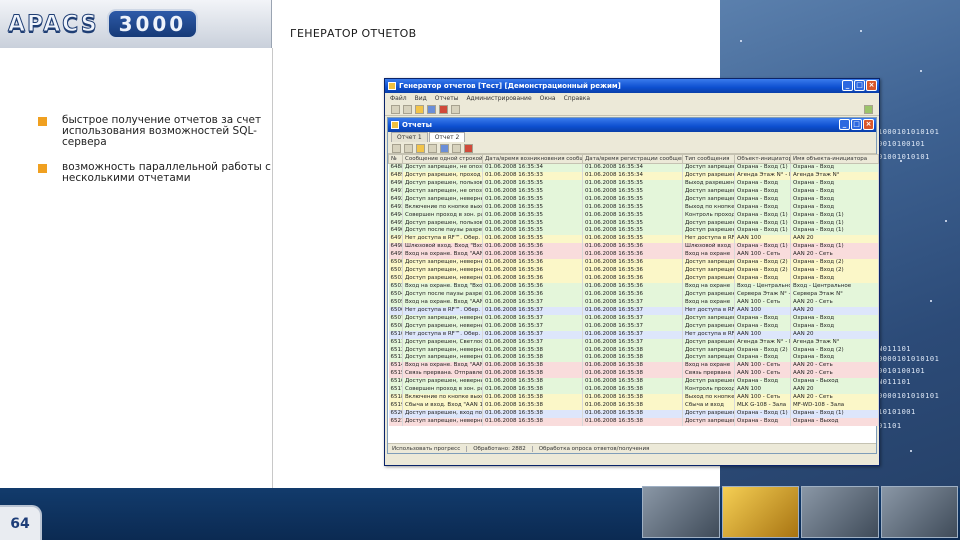 The height and width of the screenshot is (540, 960). I want to click on tab-report-2: Отчет 2, so click(447, 137).